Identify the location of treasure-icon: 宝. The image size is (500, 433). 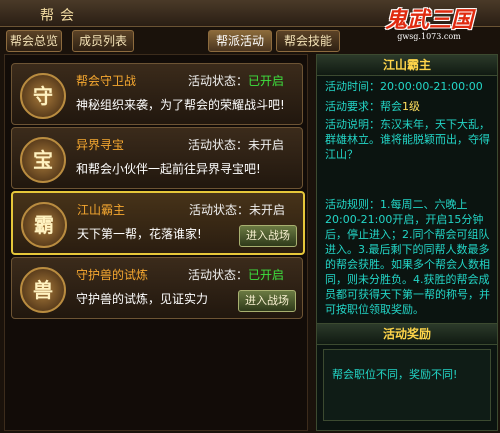
(43, 160).